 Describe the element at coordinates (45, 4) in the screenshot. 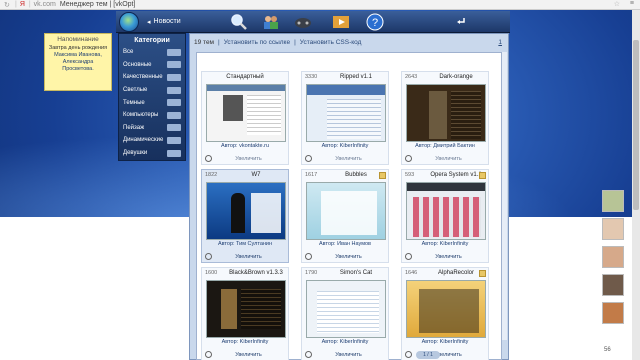

I see `address-url: vk.com` at that location.